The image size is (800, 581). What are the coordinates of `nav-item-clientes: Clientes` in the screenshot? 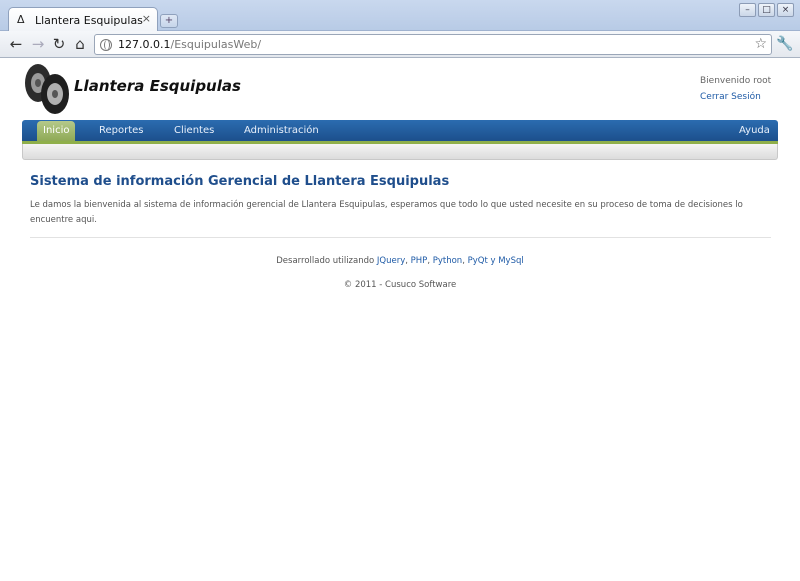 It's located at (194, 130).